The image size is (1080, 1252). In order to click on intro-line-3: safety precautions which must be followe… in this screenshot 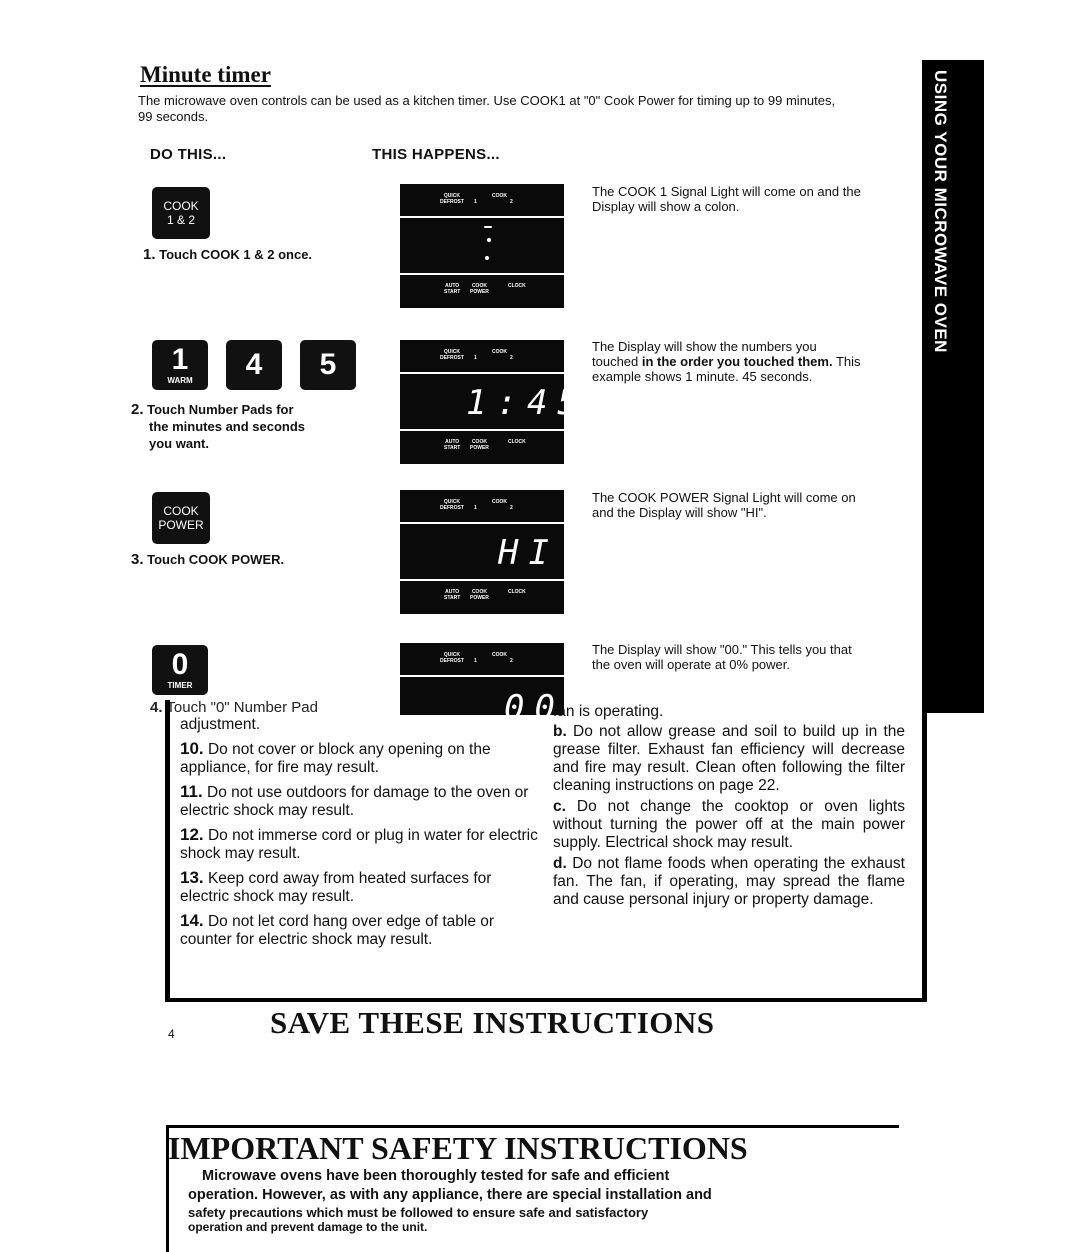, I will do `click(418, 1212)`.